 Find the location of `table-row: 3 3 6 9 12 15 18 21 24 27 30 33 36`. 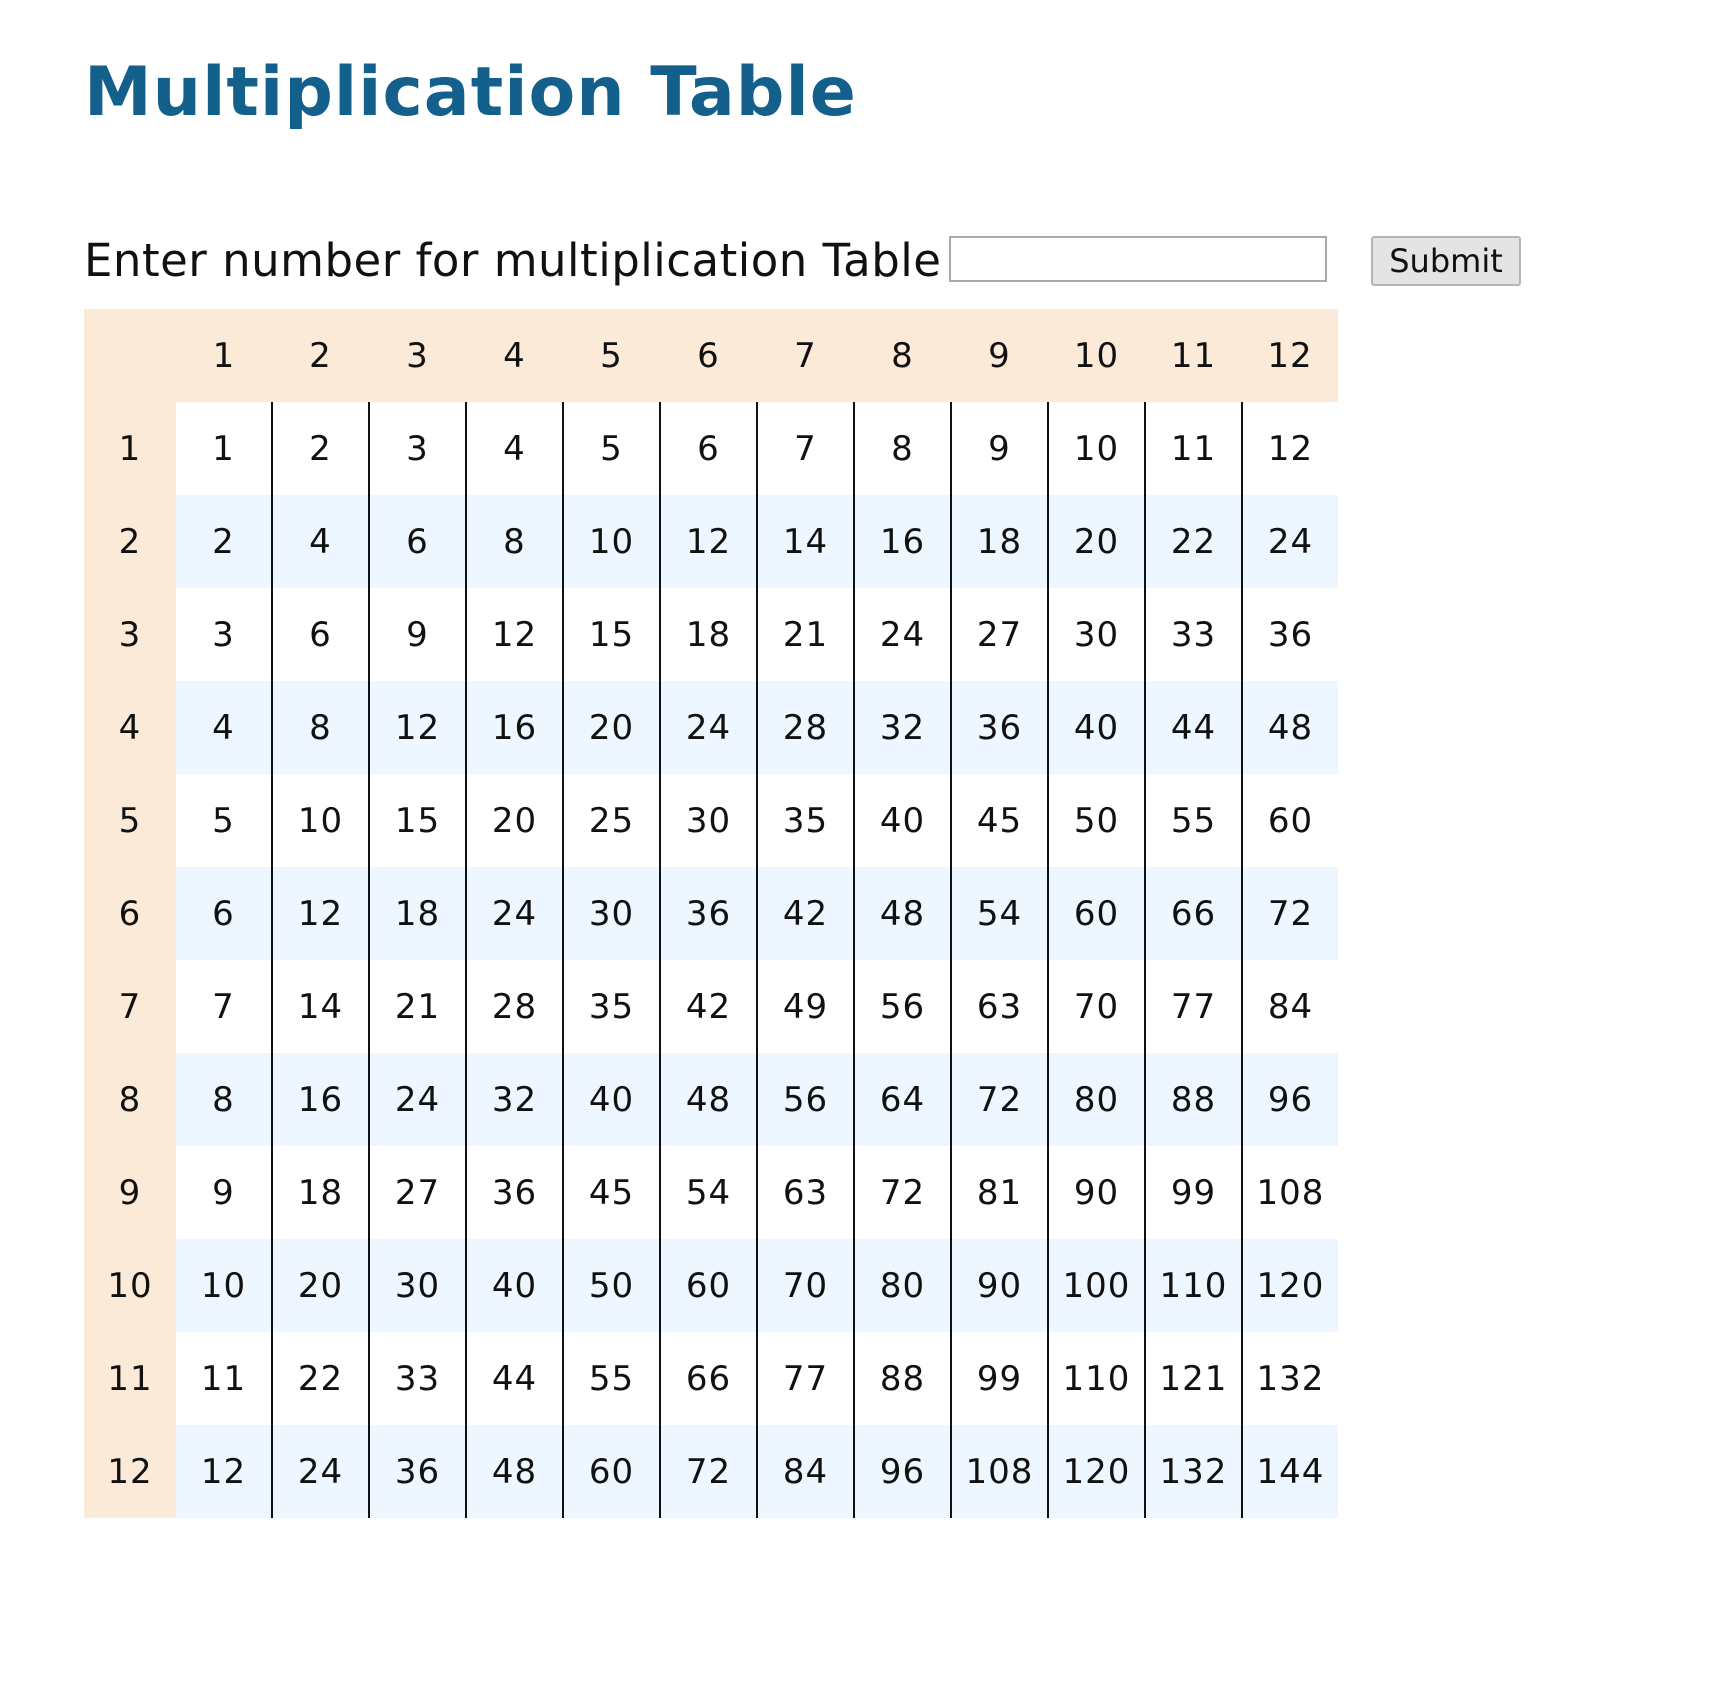

table-row: 3 3 6 9 12 15 18 21 24 27 30 33 36 is located at coordinates (711, 634).